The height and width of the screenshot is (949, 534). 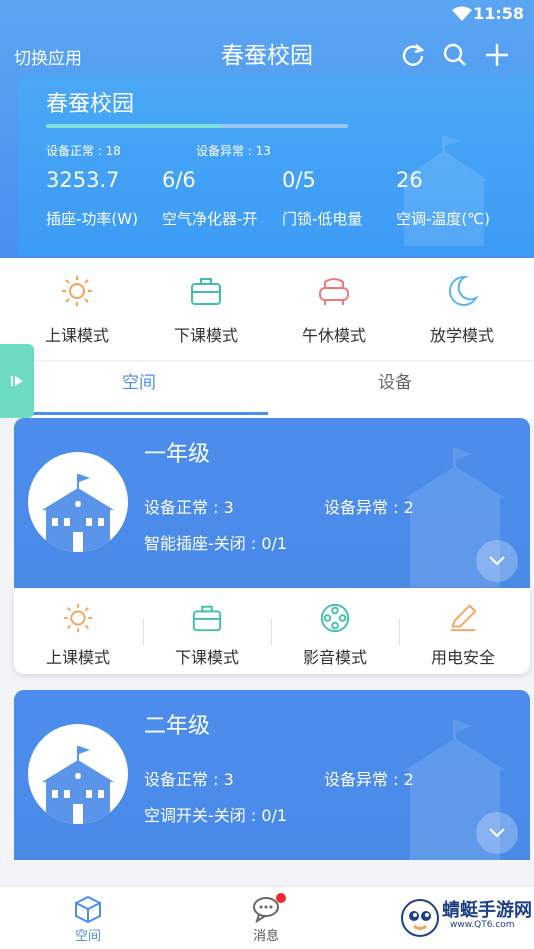 What do you see at coordinates (83, 180) in the screenshot?
I see `socket-power-value: 3253.7` at bounding box center [83, 180].